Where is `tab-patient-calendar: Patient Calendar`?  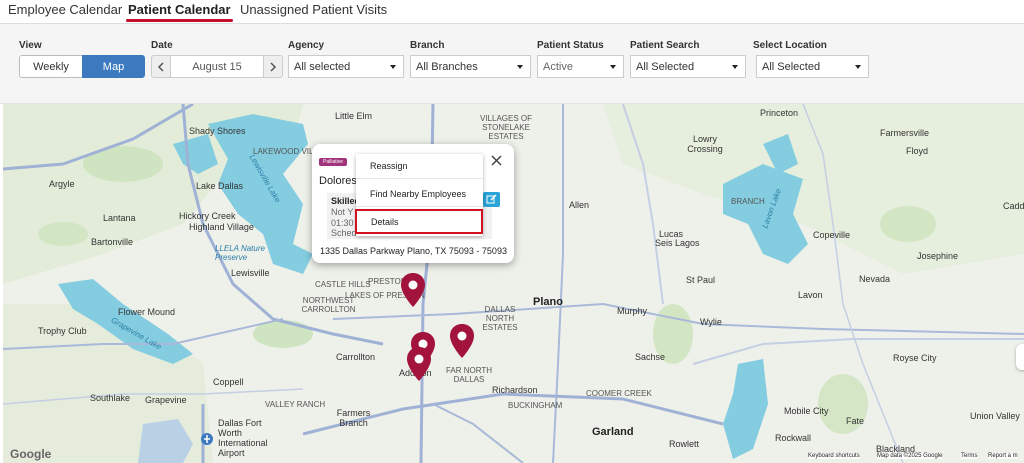
tab-patient-calendar: Patient Calendar is located at coordinates (179, 12).